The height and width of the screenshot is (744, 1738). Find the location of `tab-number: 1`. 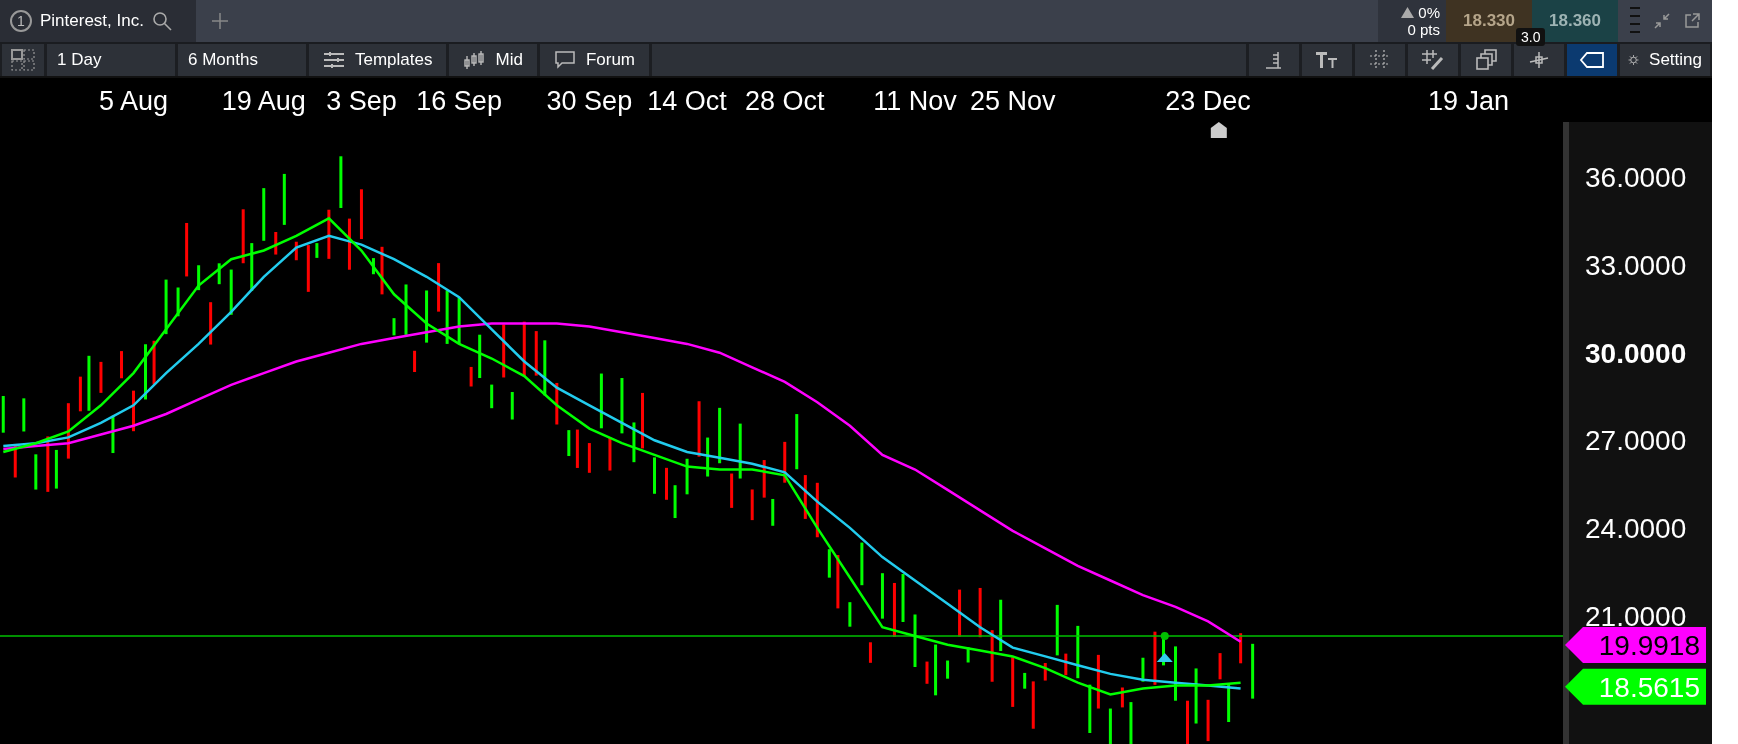

tab-number: 1 is located at coordinates (21, 21).